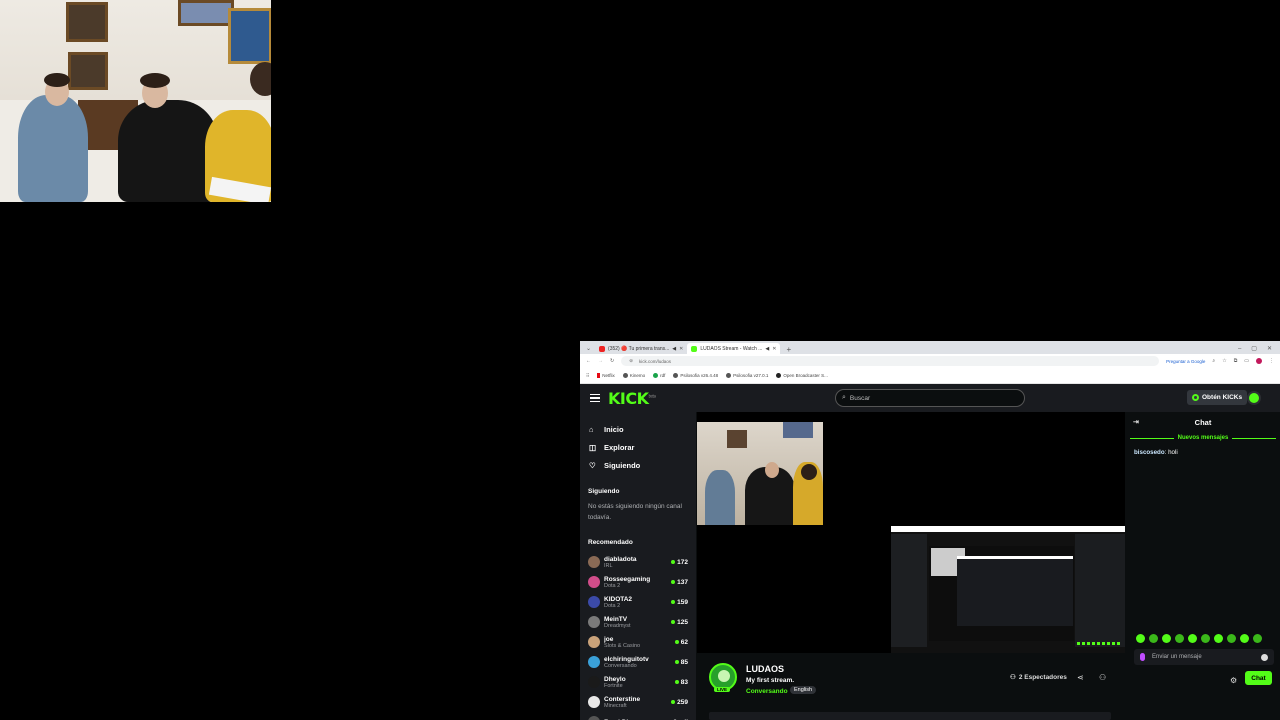 This screenshot has width=1280, height=720. What do you see at coordinates (1233, 680) in the screenshot?
I see `chat-settings-icon: ⚙` at bounding box center [1233, 680].